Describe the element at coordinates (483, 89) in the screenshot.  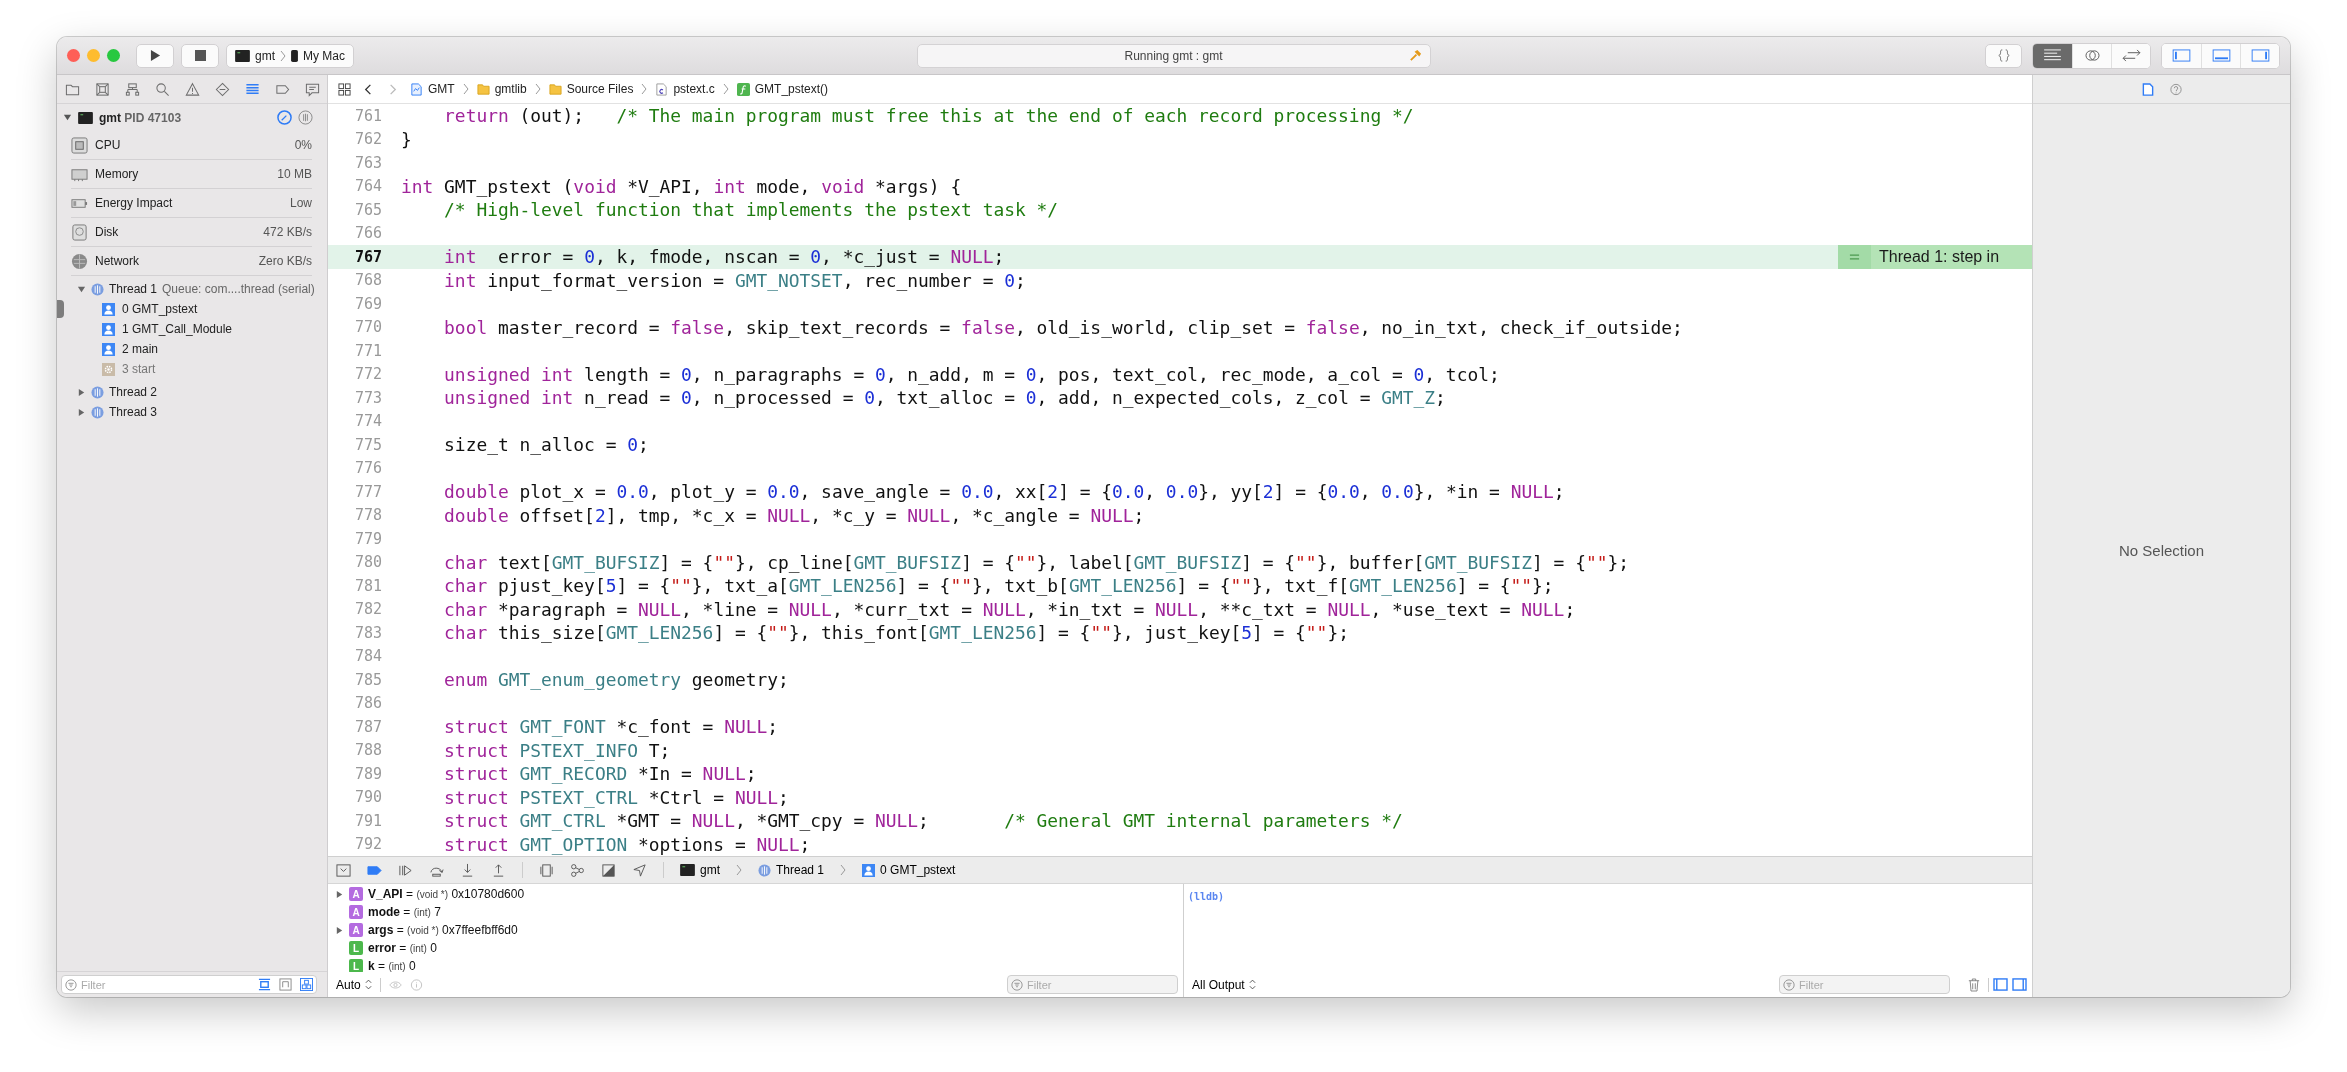
I see `folder-icon` at that location.